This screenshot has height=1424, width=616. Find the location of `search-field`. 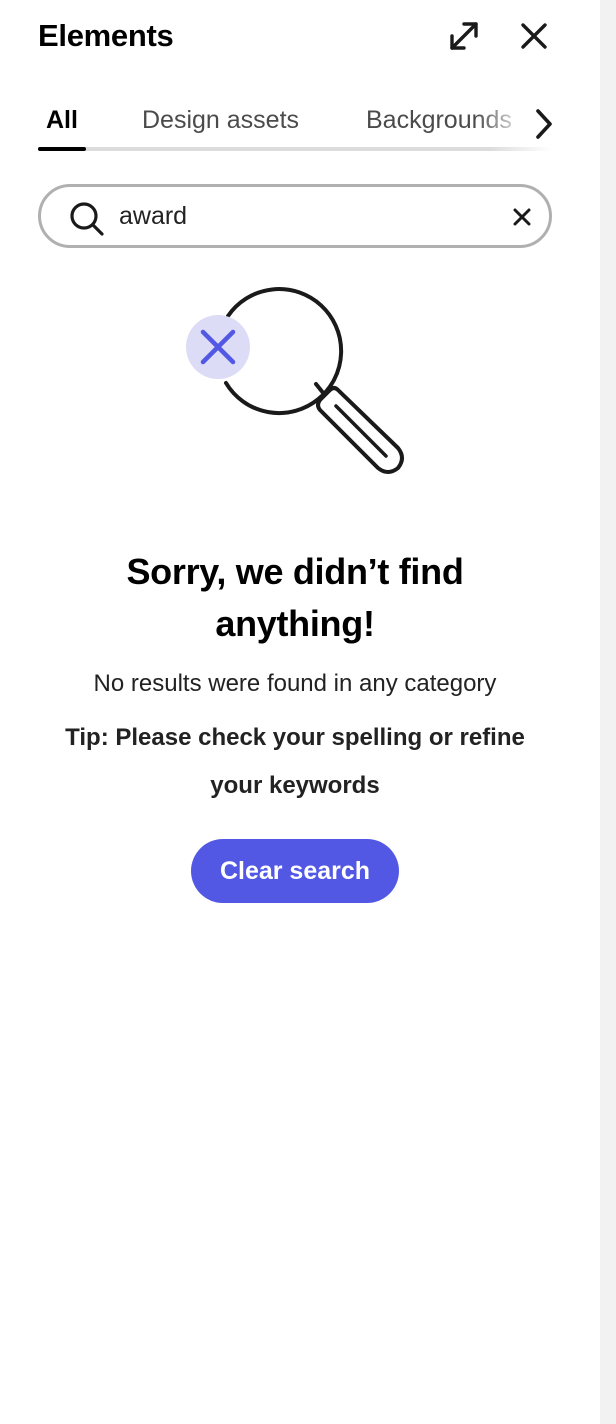

search-field is located at coordinates (295, 216).